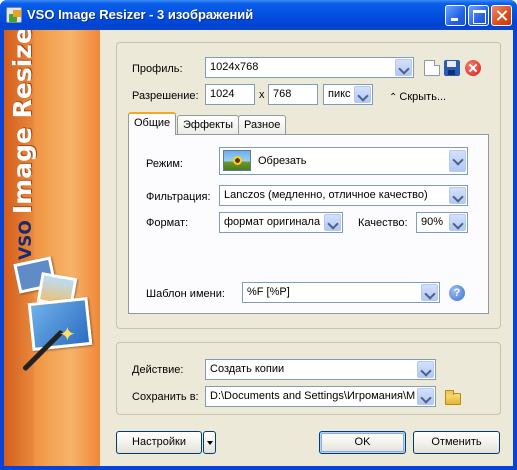 This screenshot has width=517, height=470. I want to click on tab-general: Общие, so click(152, 123).